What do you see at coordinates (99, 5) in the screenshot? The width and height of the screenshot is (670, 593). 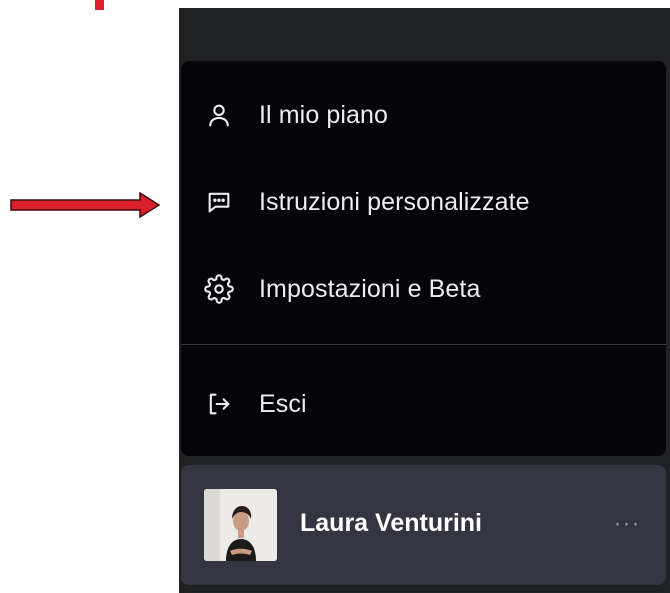 I see `annotation-mark` at bounding box center [99, 5].